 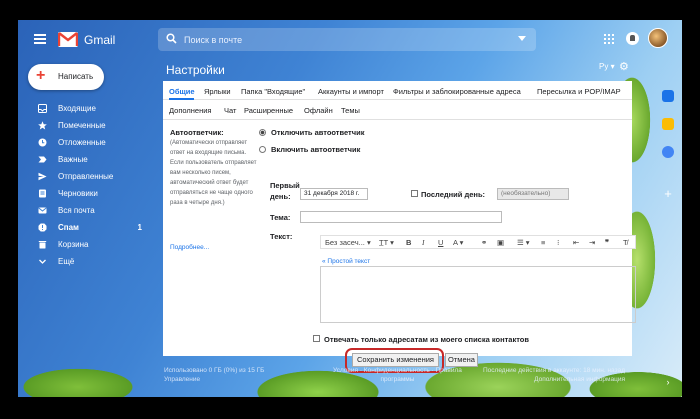 I want to click on italic-icon: I, so click(x=423, y=242).